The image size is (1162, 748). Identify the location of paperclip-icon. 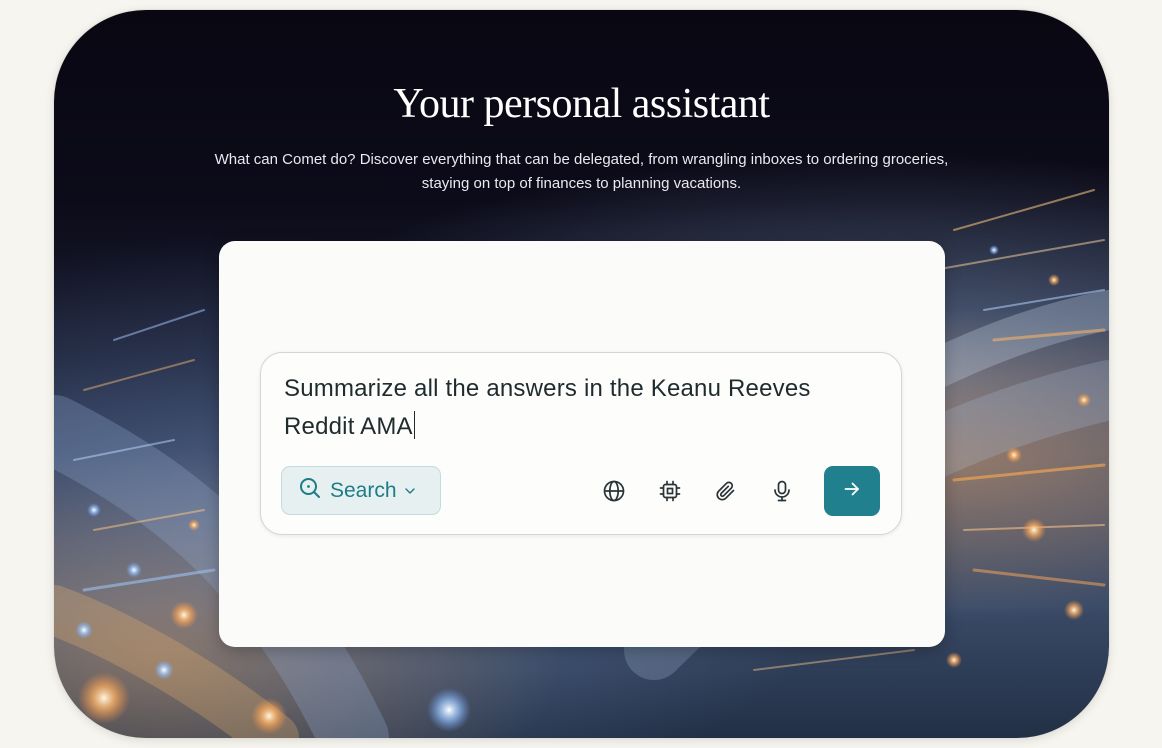
(726, 491).